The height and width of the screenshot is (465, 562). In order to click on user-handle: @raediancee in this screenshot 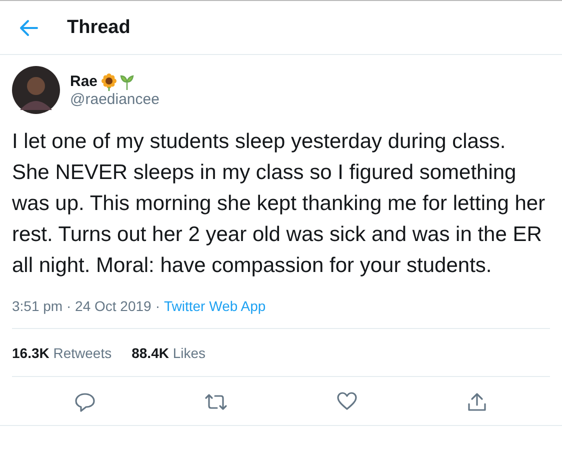, I will do `click(115, 99)`.